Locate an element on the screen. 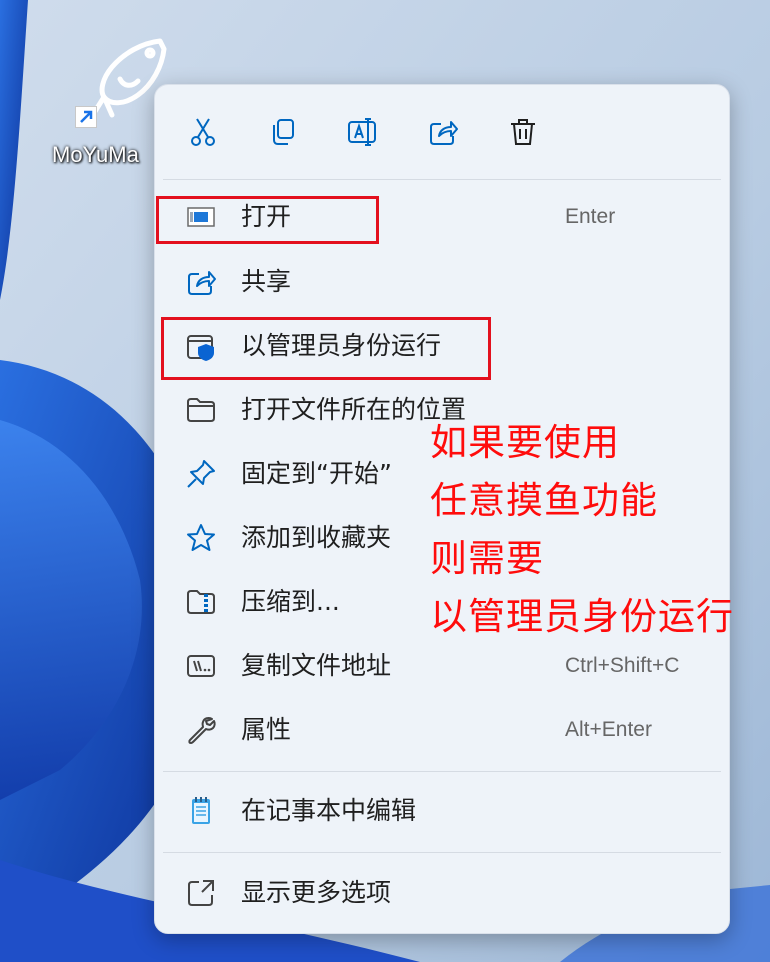 Image resolution: width=770 pixels, height=962 pixels. menu-item-label: 复制文件地址 is located at coordinates (316, 665).